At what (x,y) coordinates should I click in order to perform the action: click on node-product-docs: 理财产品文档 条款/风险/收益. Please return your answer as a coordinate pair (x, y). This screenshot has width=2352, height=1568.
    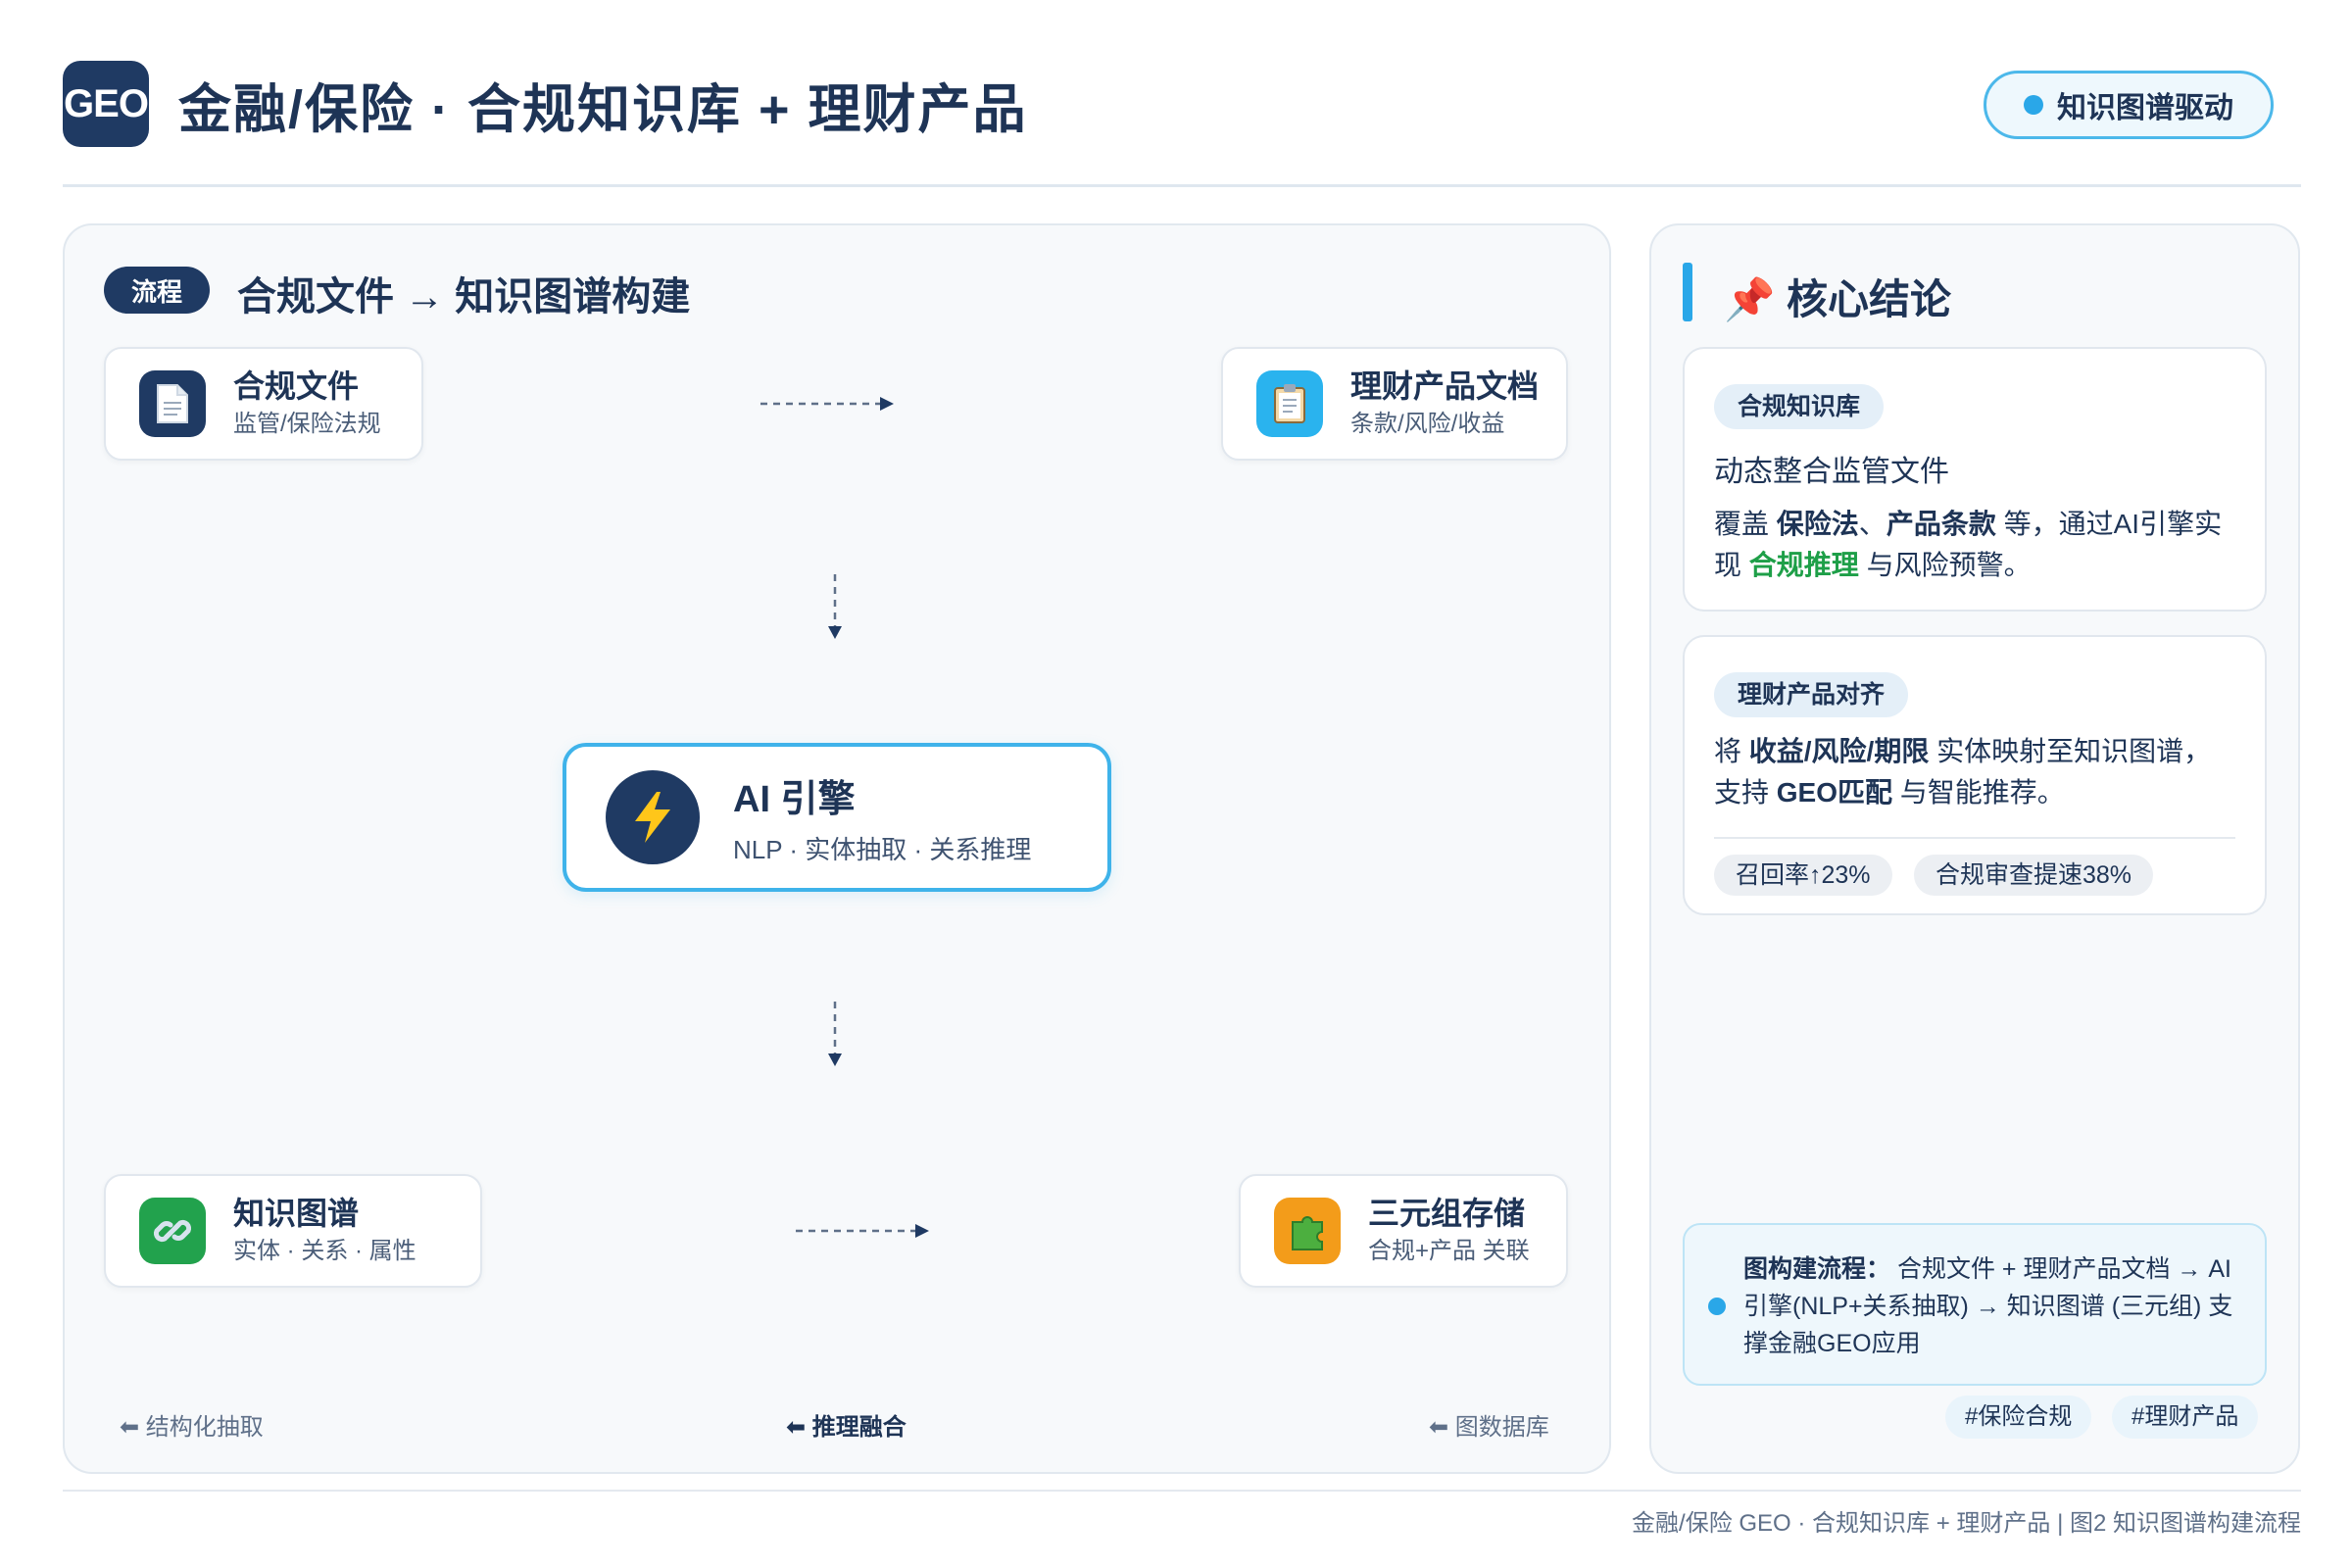
    Looking at the image, I should click on (1394, 404).